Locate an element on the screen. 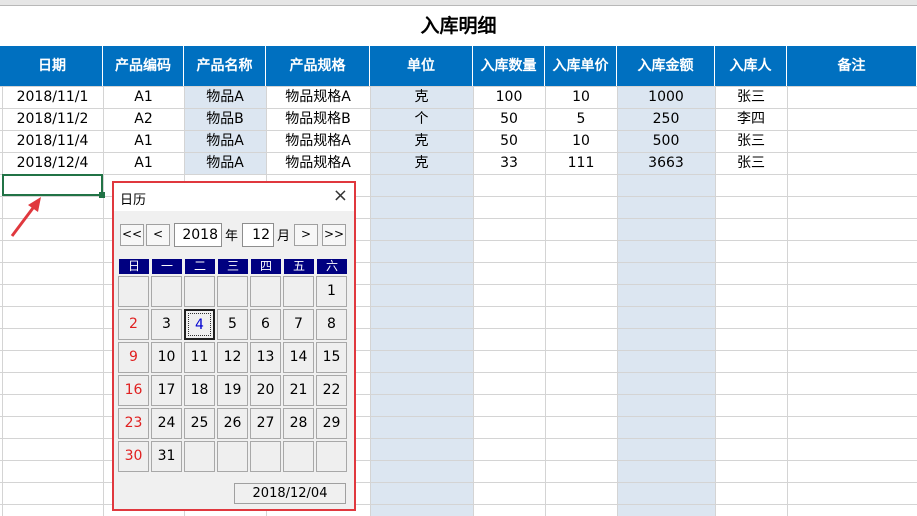 The image size is (917, 516). table-cell: 2018/11/2 is located at coordinates (52, 119).